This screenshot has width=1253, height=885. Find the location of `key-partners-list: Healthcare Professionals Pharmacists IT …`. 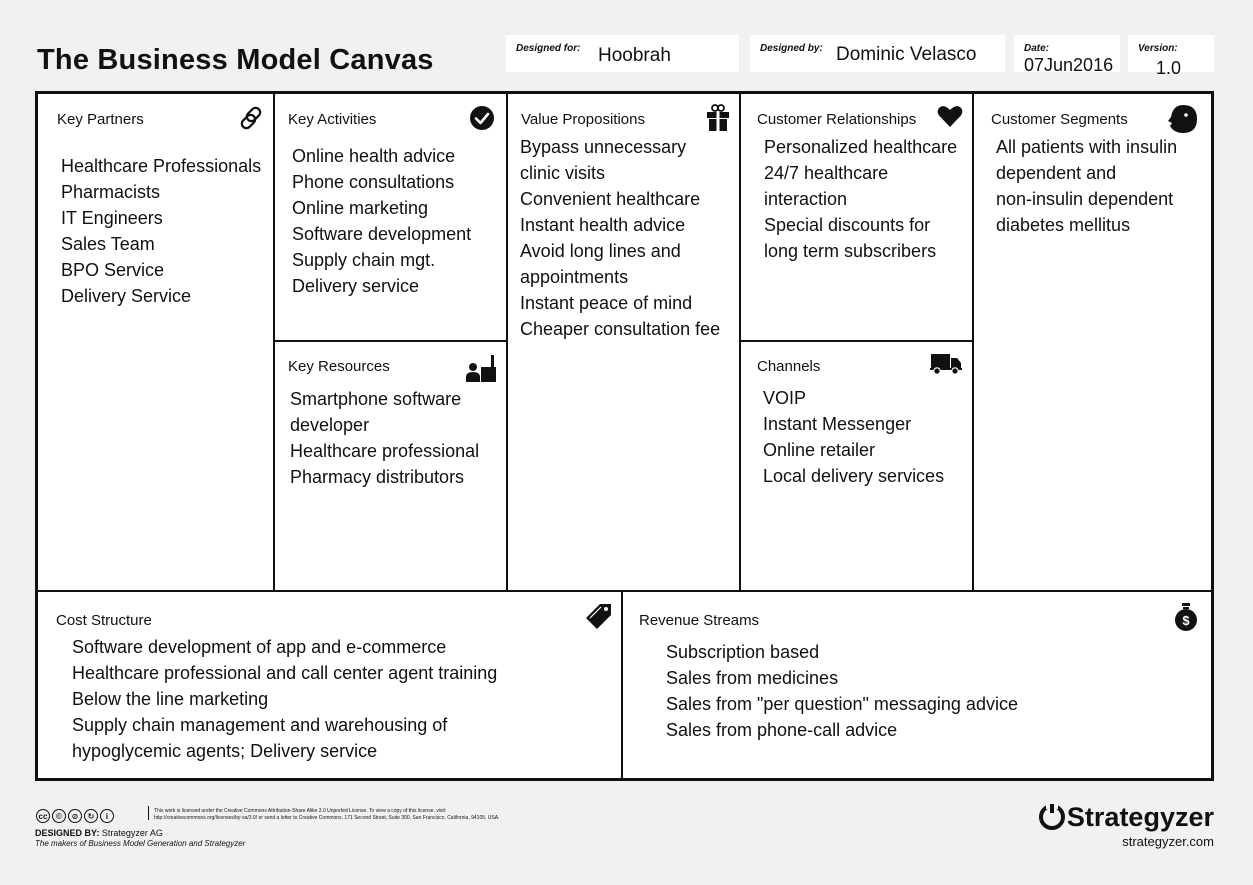

key-partners-list: Healthcare Professionals Pharmacists IT … is located at coordinates (161, 231).